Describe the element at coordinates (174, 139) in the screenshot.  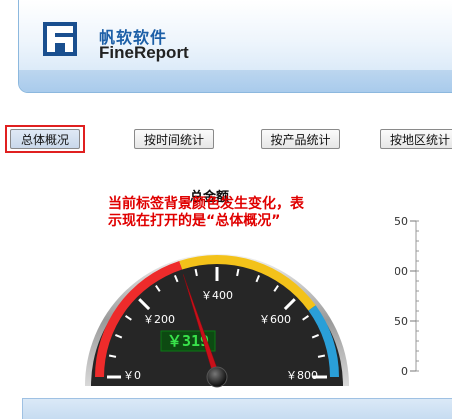
I see `tab-by-time: 按时间统计` at that location.